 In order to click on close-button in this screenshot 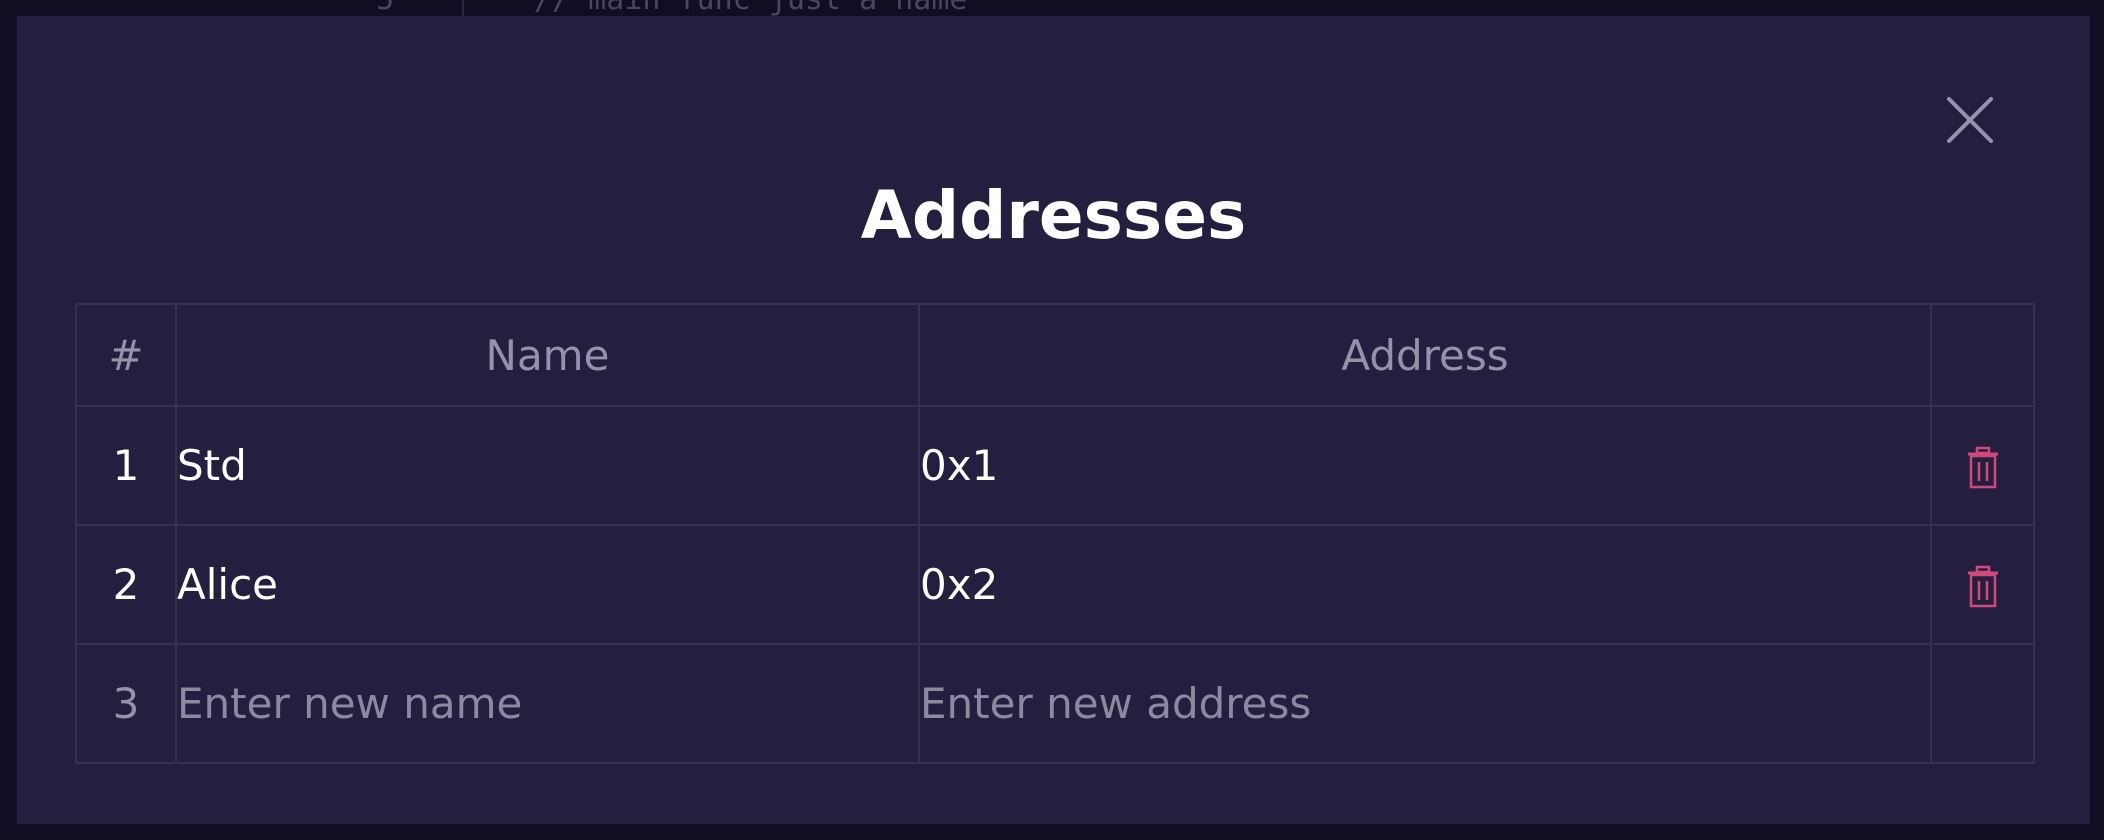, I will do `click(1970, 120)`.